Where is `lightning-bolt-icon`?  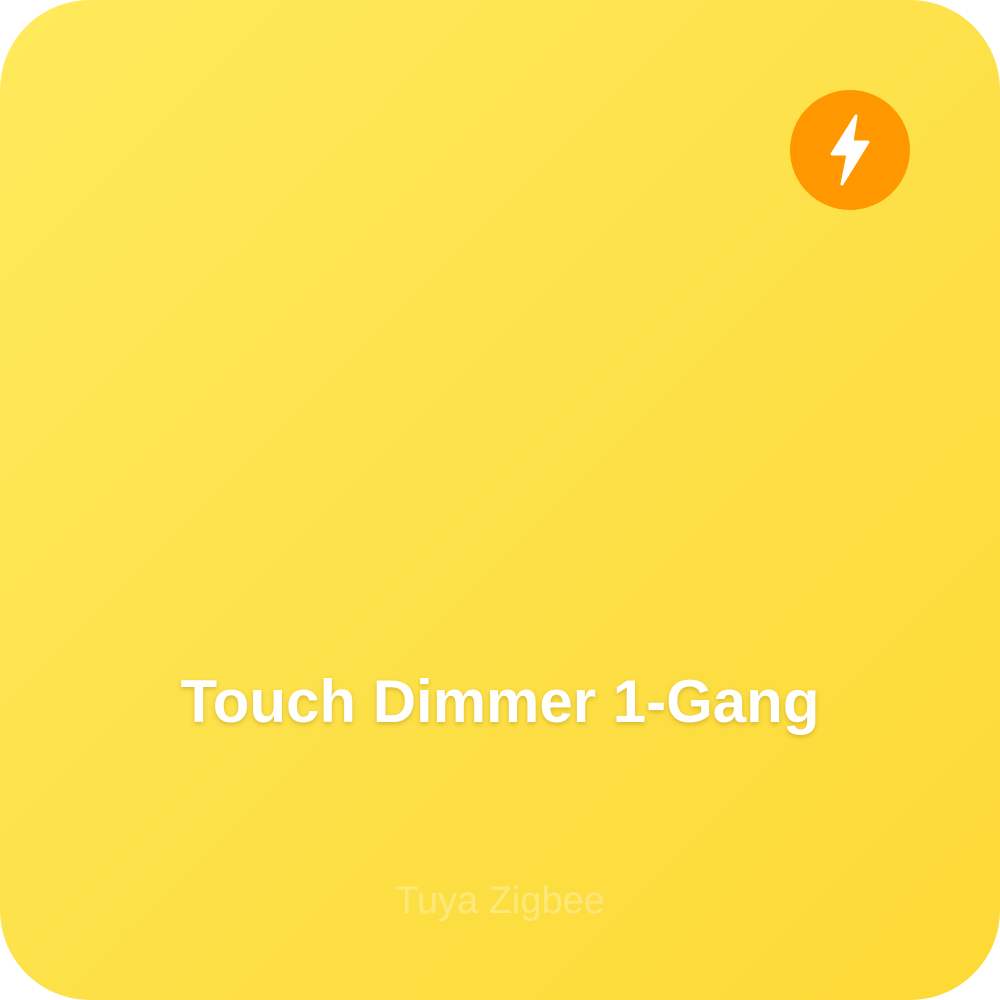
lightning-bolt-icon is located at coordinates (850, 150).